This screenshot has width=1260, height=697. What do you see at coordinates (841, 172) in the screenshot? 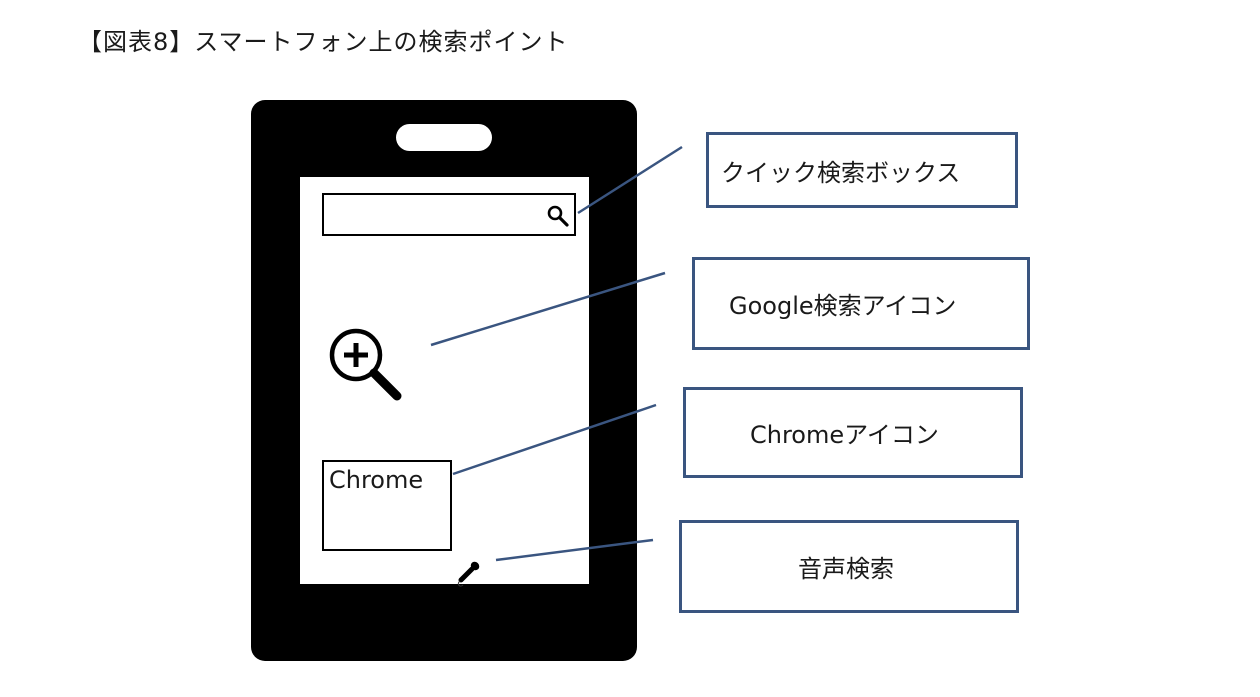
I see `callout-label: クイック検索ボックス` at bounding box center [841, 172].